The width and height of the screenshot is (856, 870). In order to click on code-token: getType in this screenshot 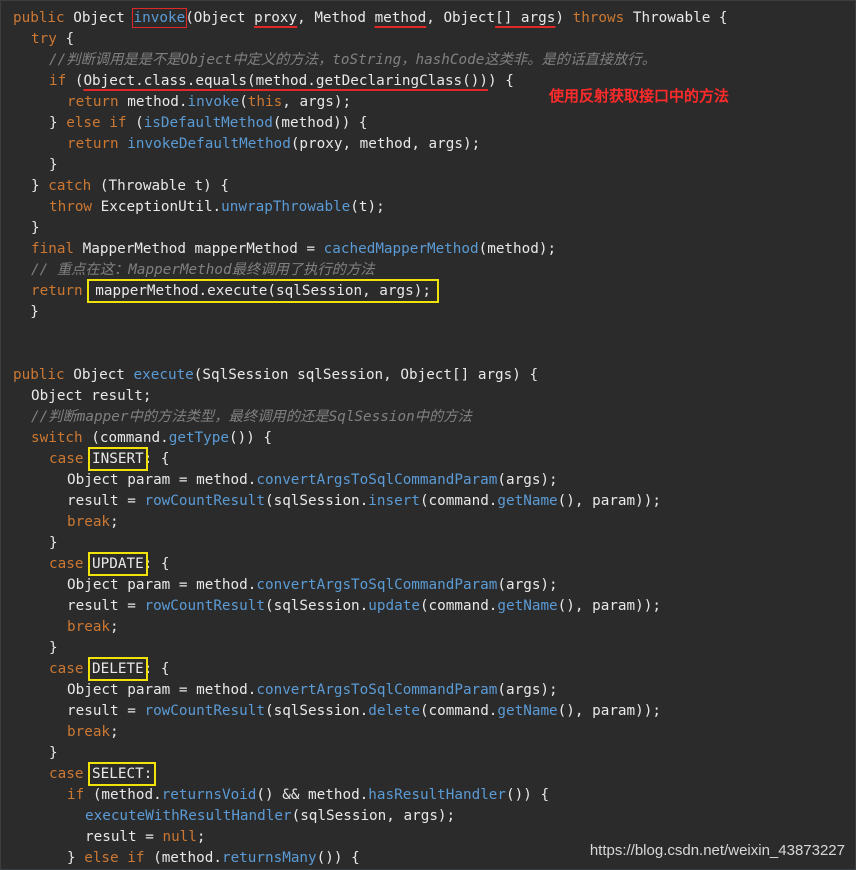, I will do `click(198, 438)`.